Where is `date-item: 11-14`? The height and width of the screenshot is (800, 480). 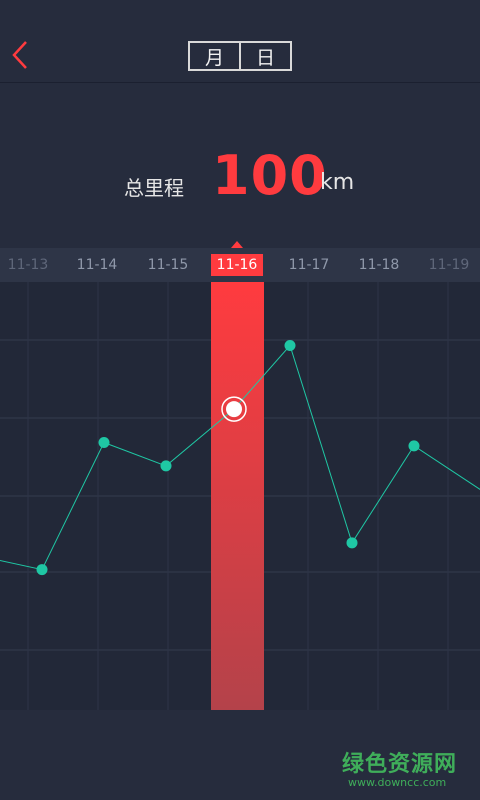 date-item: 11-14 is located at coordinates (97, 265).